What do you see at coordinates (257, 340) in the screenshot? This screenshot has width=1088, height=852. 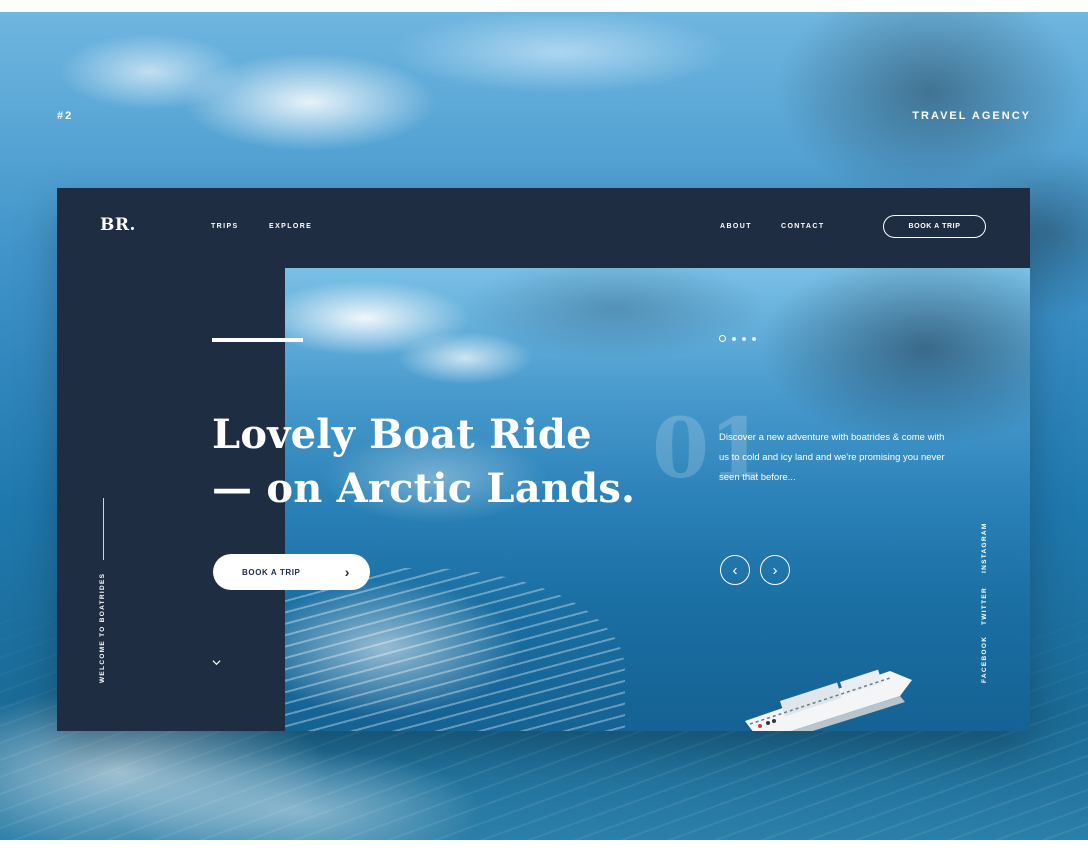 I see `headline-accent-line` at bounding box center [257, 340].